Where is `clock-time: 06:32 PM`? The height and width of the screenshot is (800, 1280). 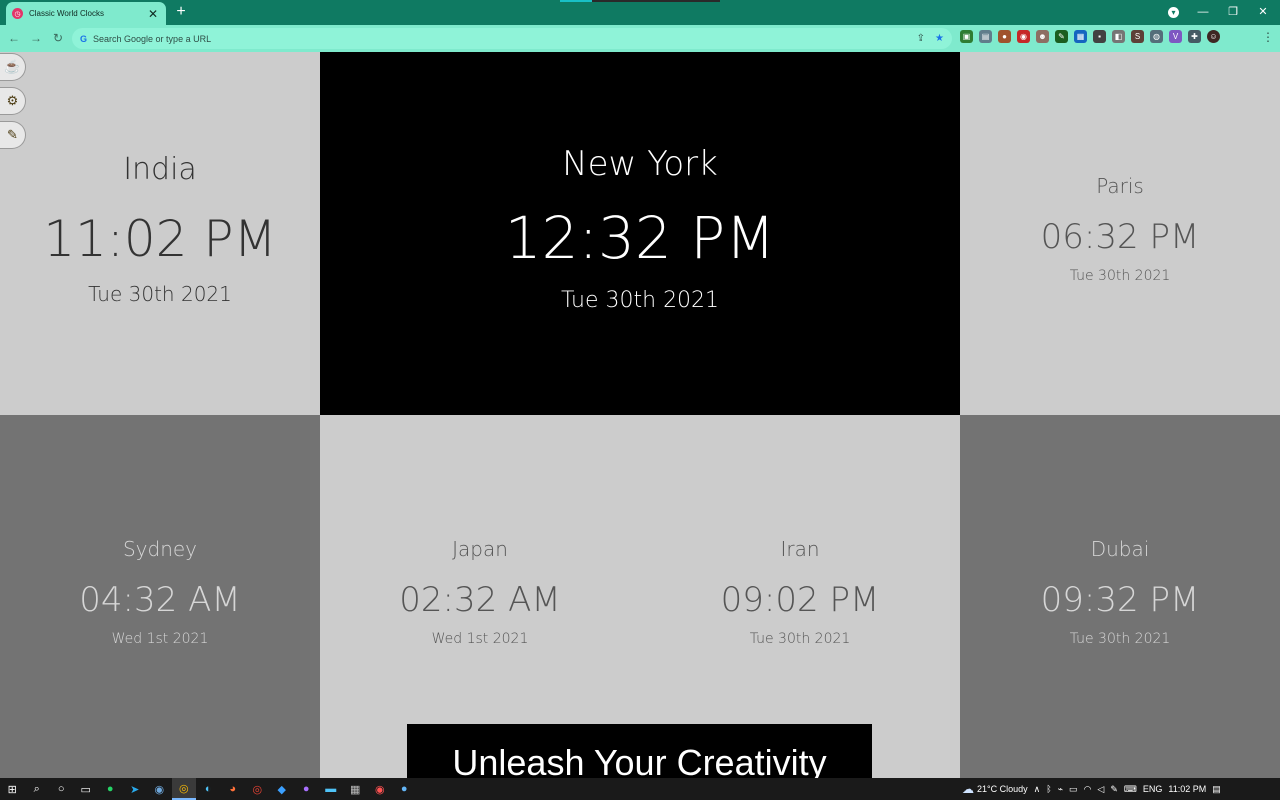 clock-time: 06:32 PM is located at coordinates (1120, 237).